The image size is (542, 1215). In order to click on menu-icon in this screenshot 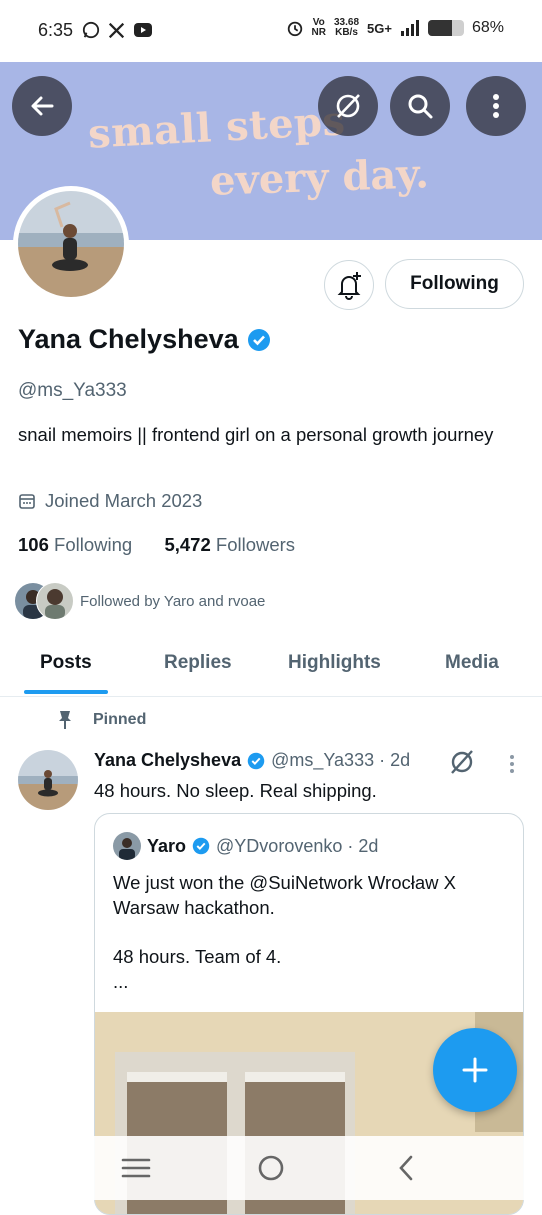, I will do `click(136, 1168)`.